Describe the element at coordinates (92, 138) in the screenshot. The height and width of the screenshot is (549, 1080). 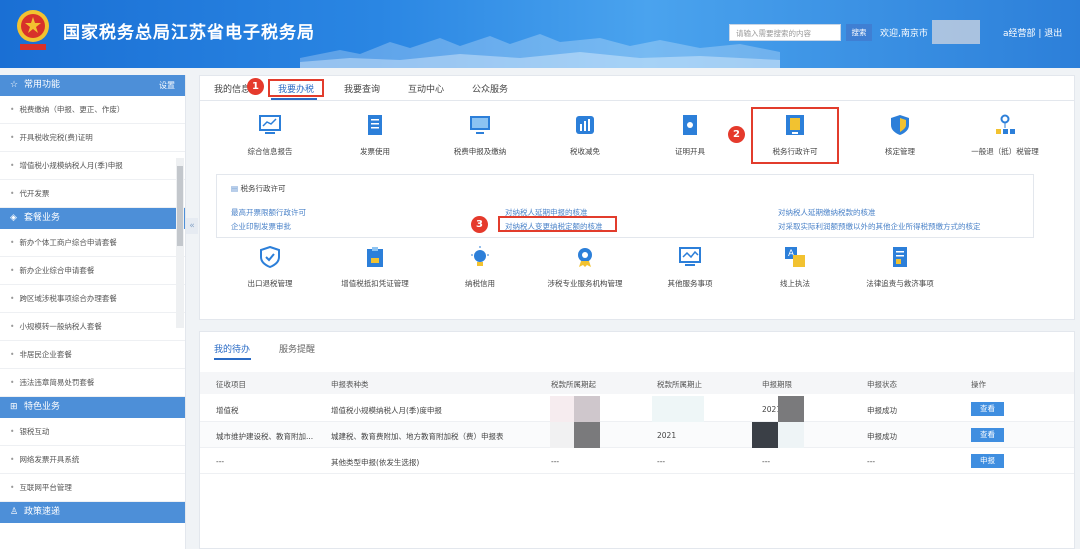
I see `sidebar-item: 开具税收完税(费)证明` at that location.